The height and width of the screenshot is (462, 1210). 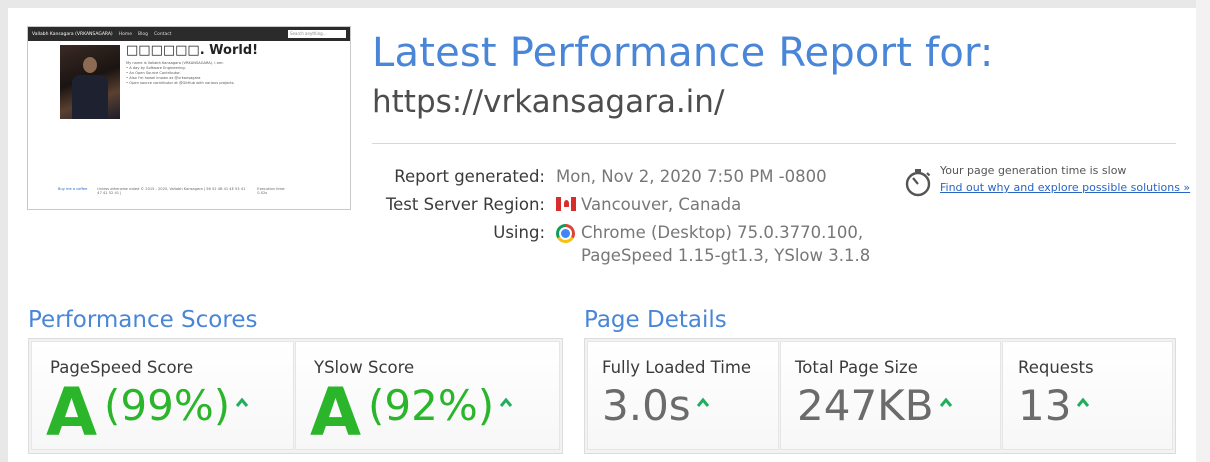 I want to click on pagespeed-grade: A, so click(x=72, y=412).